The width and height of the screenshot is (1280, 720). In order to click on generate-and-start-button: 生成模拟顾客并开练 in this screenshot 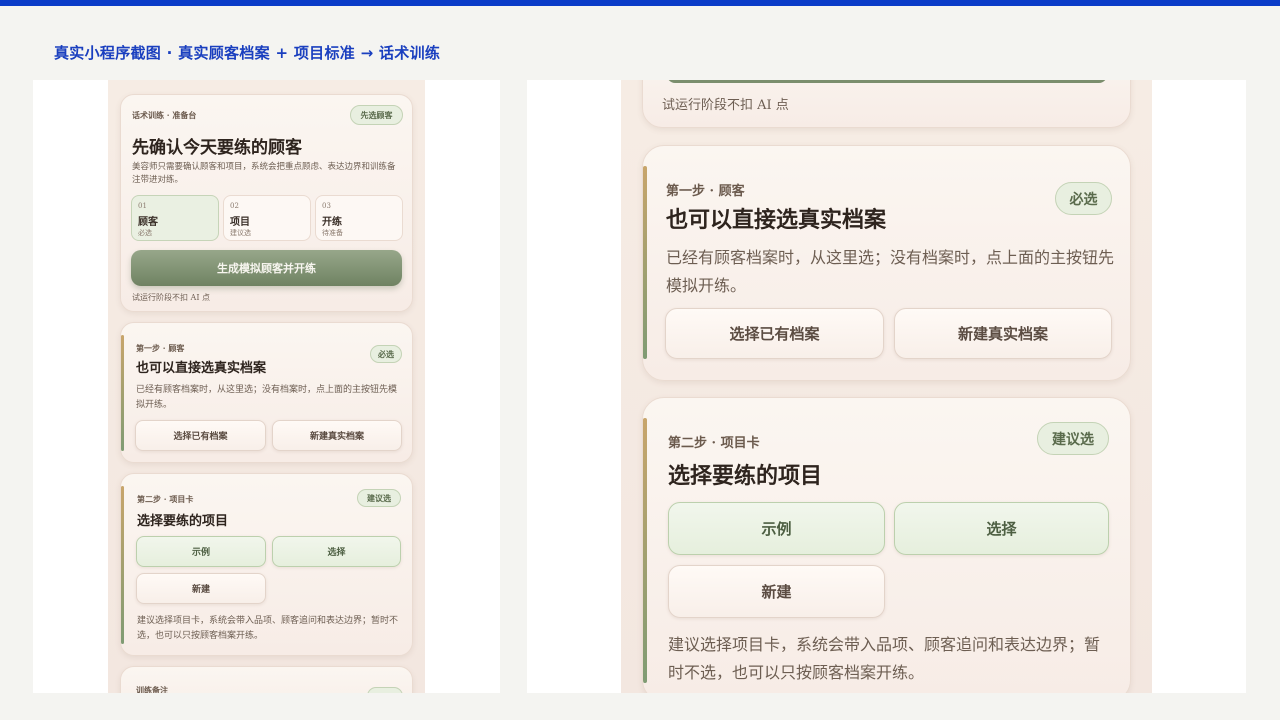, I will do `click(266, 268)`.